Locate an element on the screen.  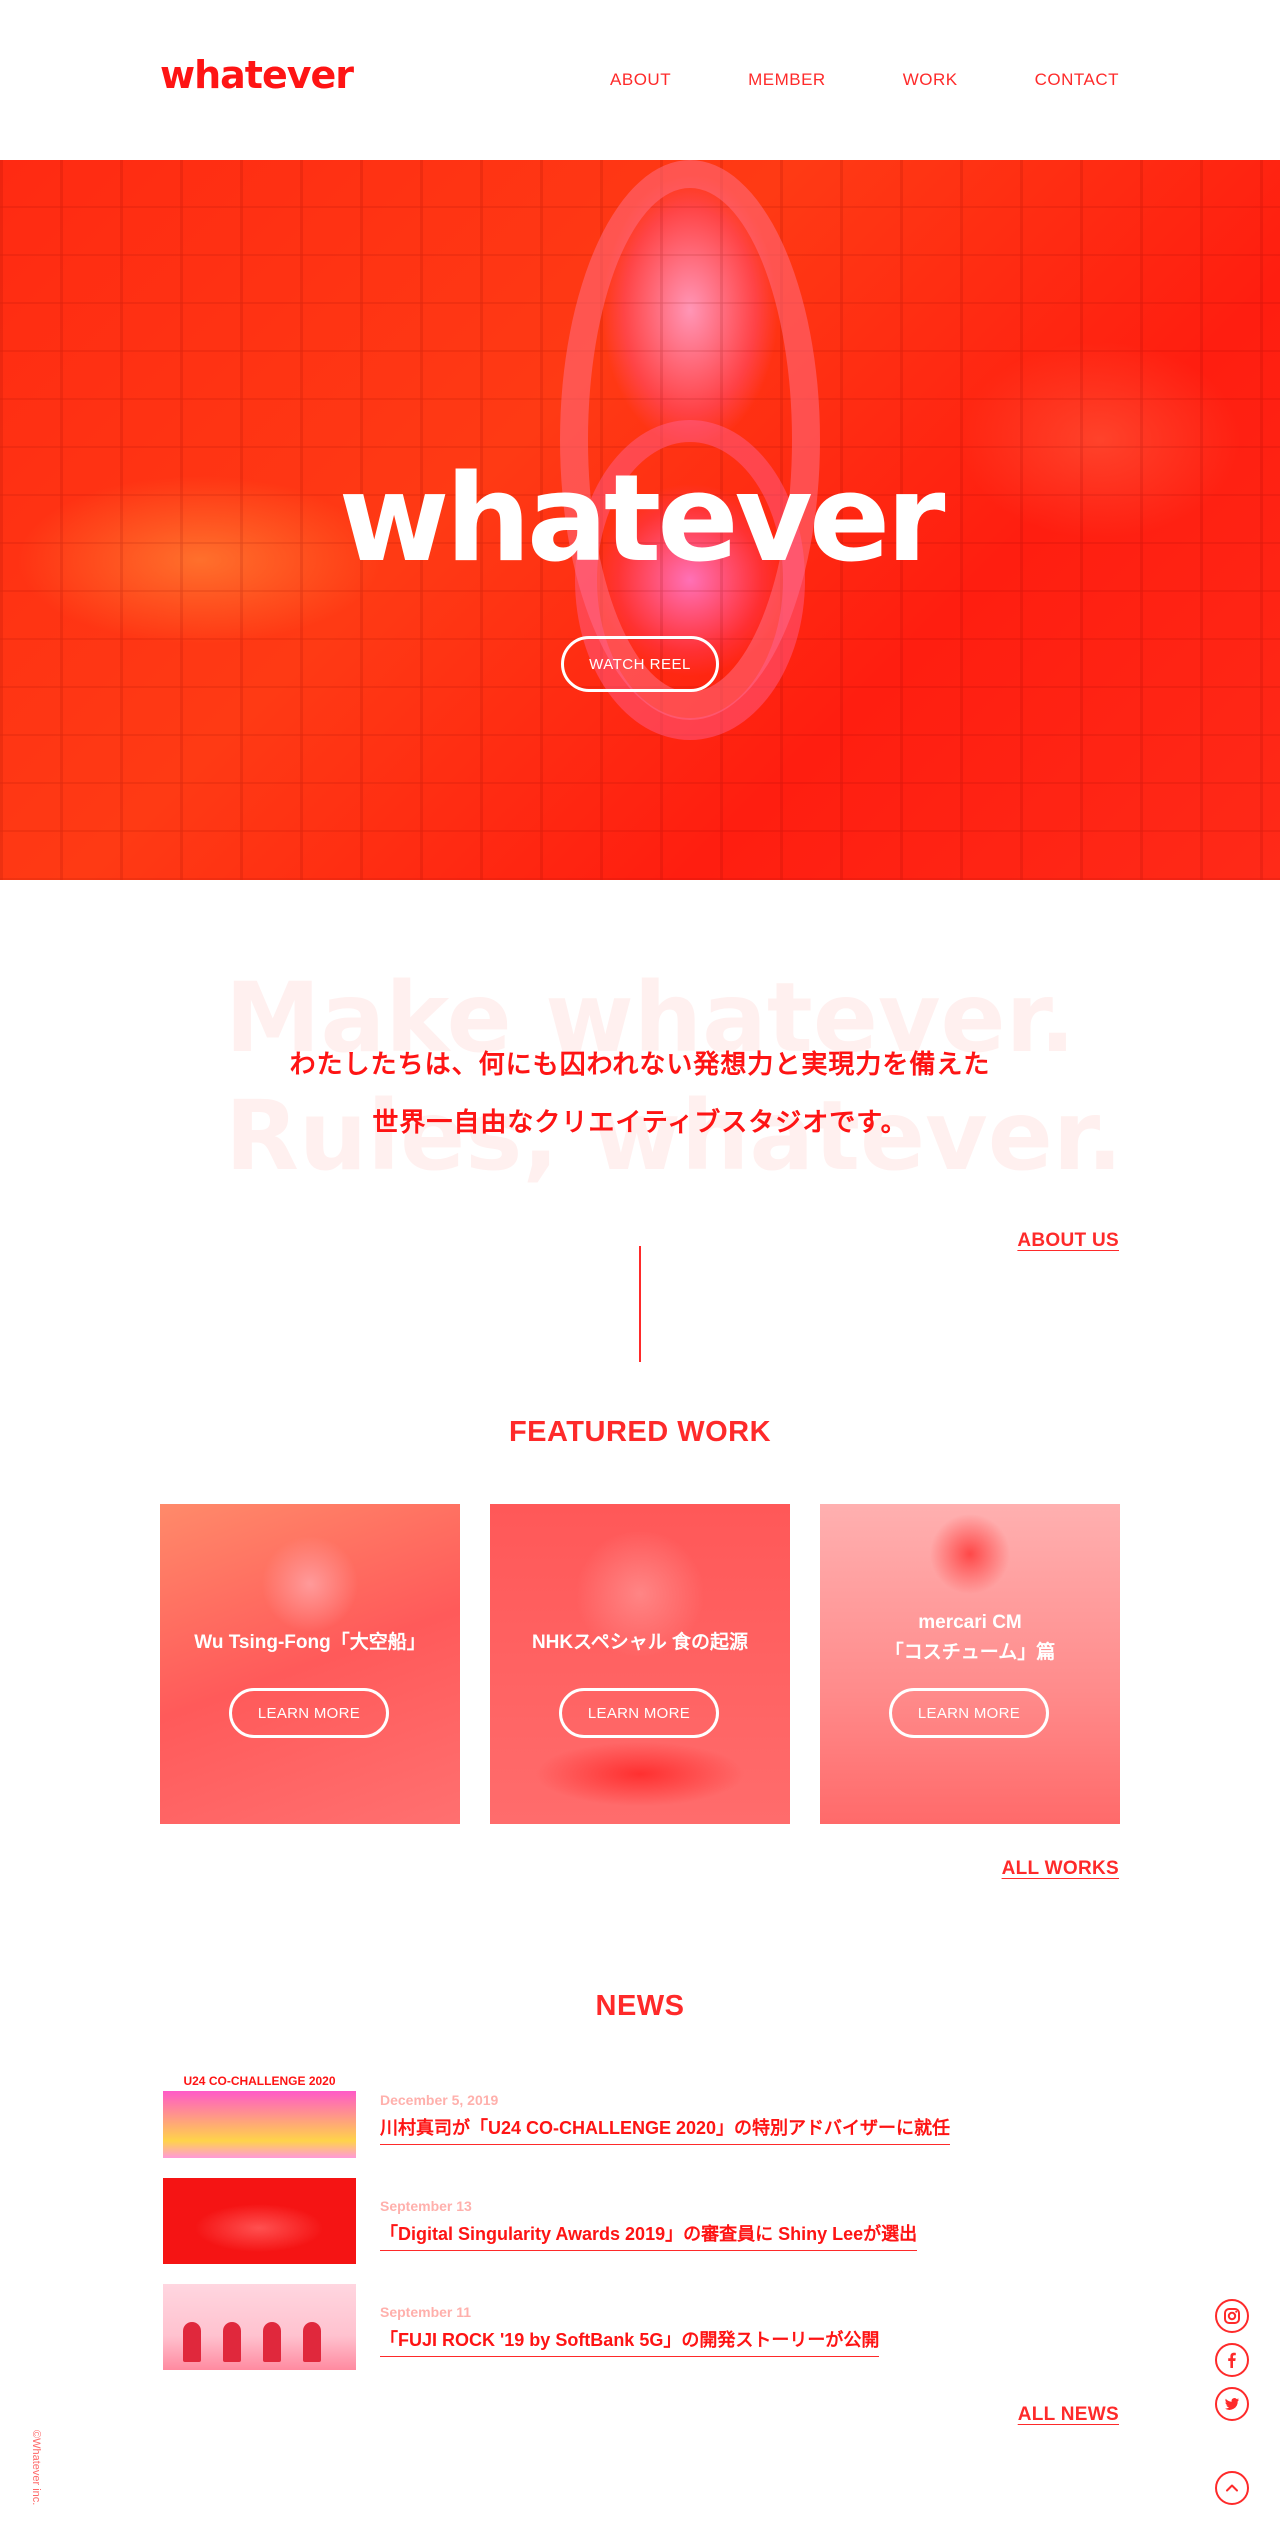
work-card: NHKスペシャル 食の起源 LEARN MORE is located at coordinates (640, 1664).